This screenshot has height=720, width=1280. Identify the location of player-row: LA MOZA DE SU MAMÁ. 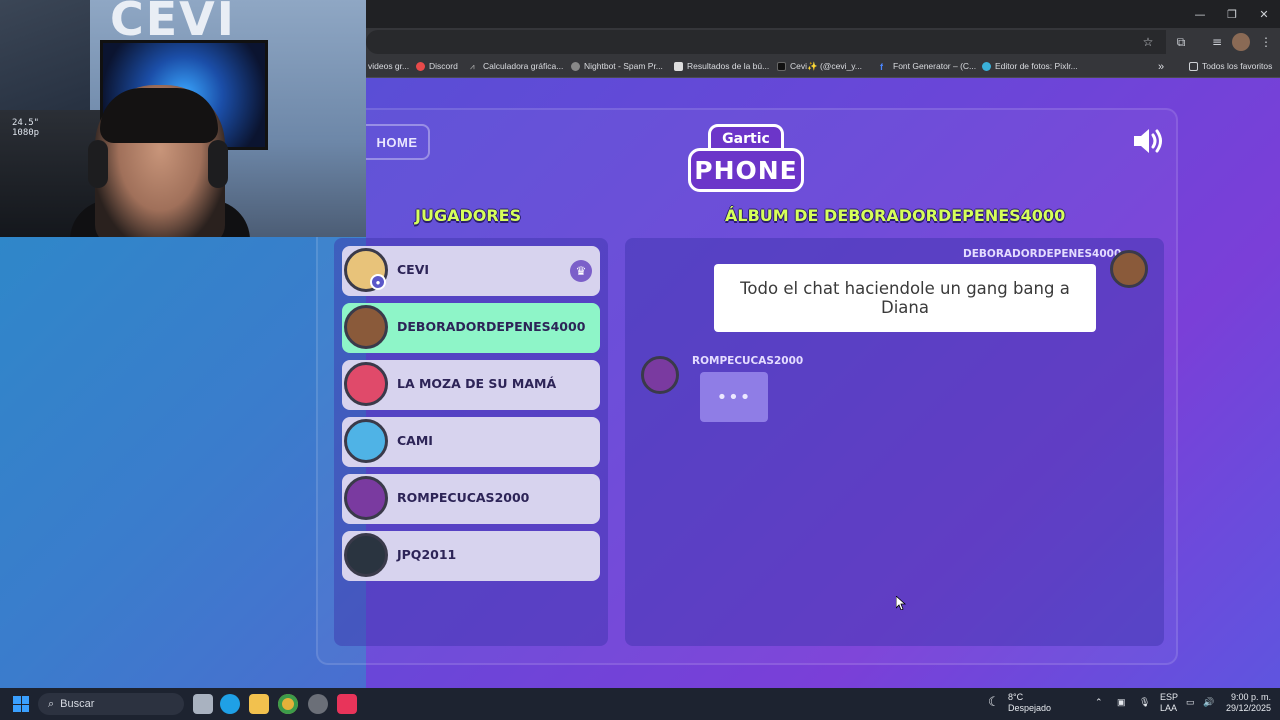
(471, 385).